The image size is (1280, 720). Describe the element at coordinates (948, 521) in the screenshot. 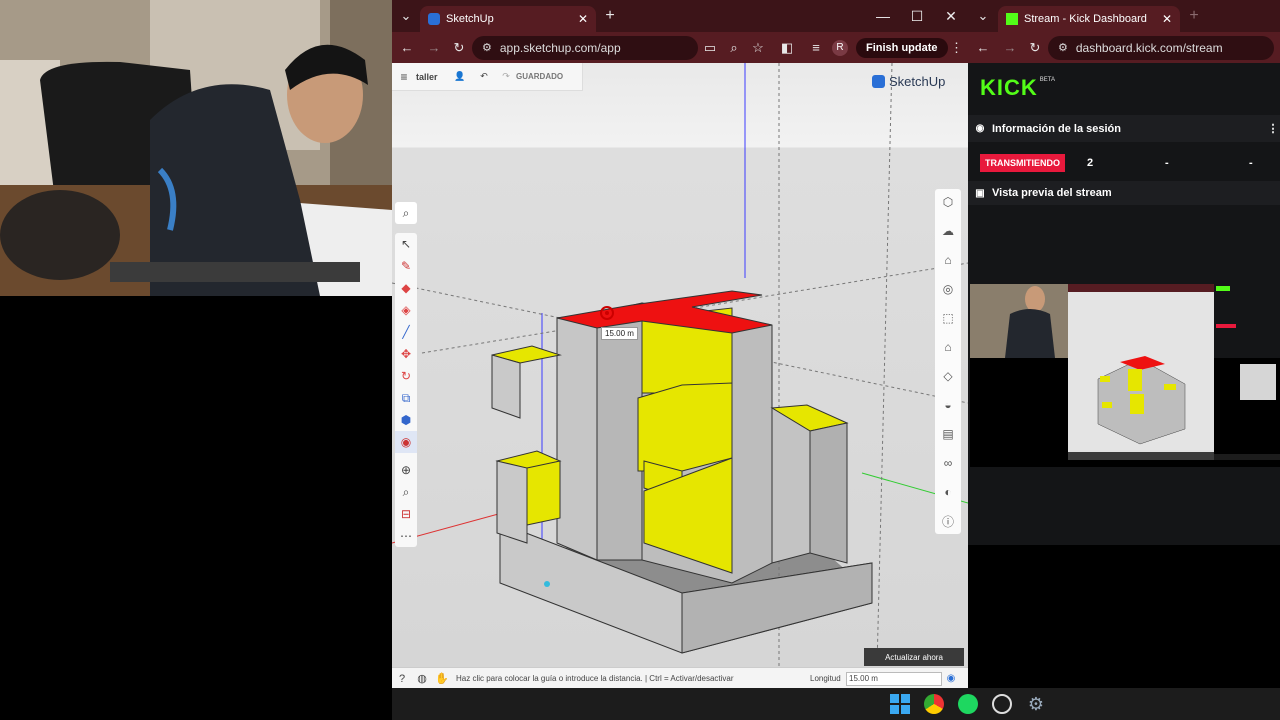

I see `info-icon: ⓘ` at that location.